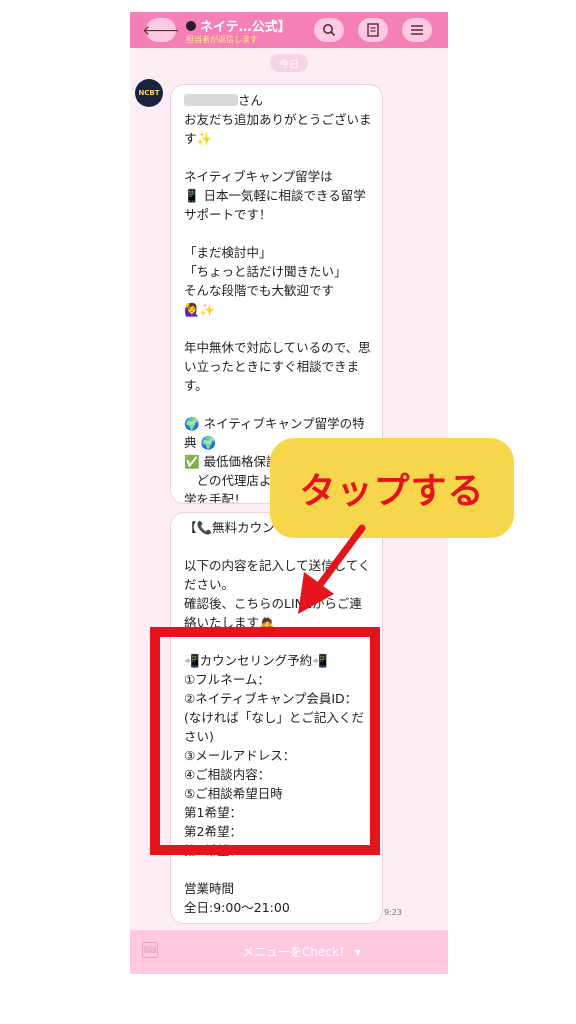  Describe the element at coordinates (339, 559) in the screenshot. I see `arrow-shaft` at that location.